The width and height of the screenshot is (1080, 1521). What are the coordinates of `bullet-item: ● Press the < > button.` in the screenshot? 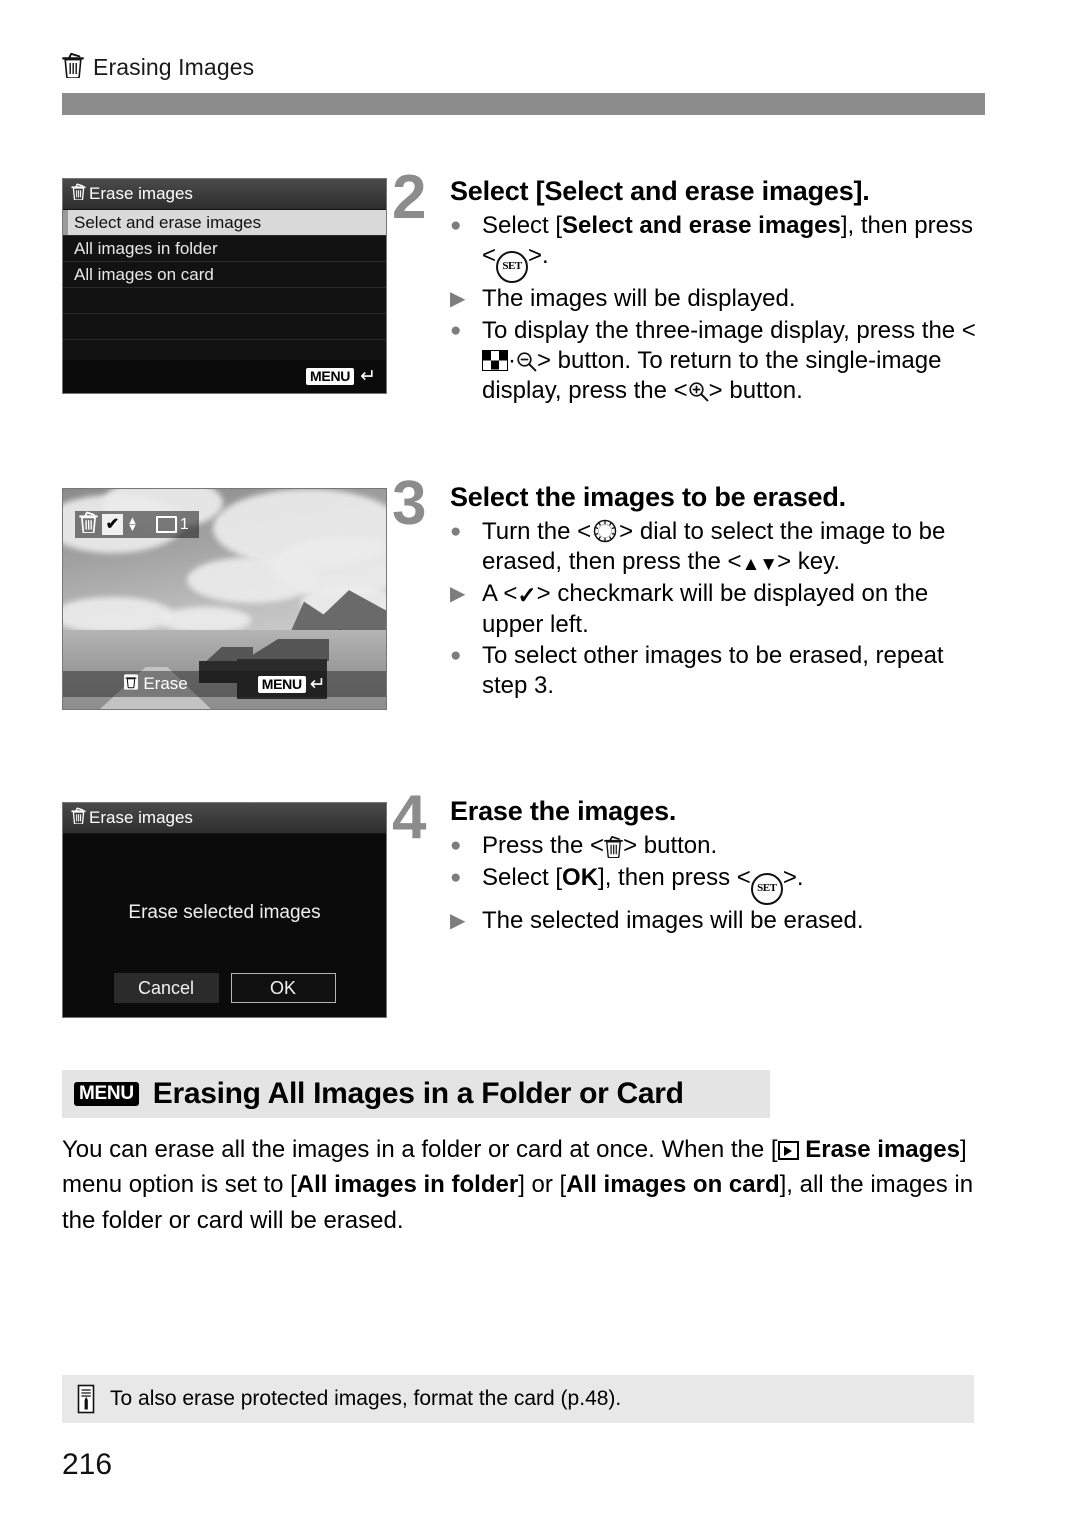 It's located at (721, 846).